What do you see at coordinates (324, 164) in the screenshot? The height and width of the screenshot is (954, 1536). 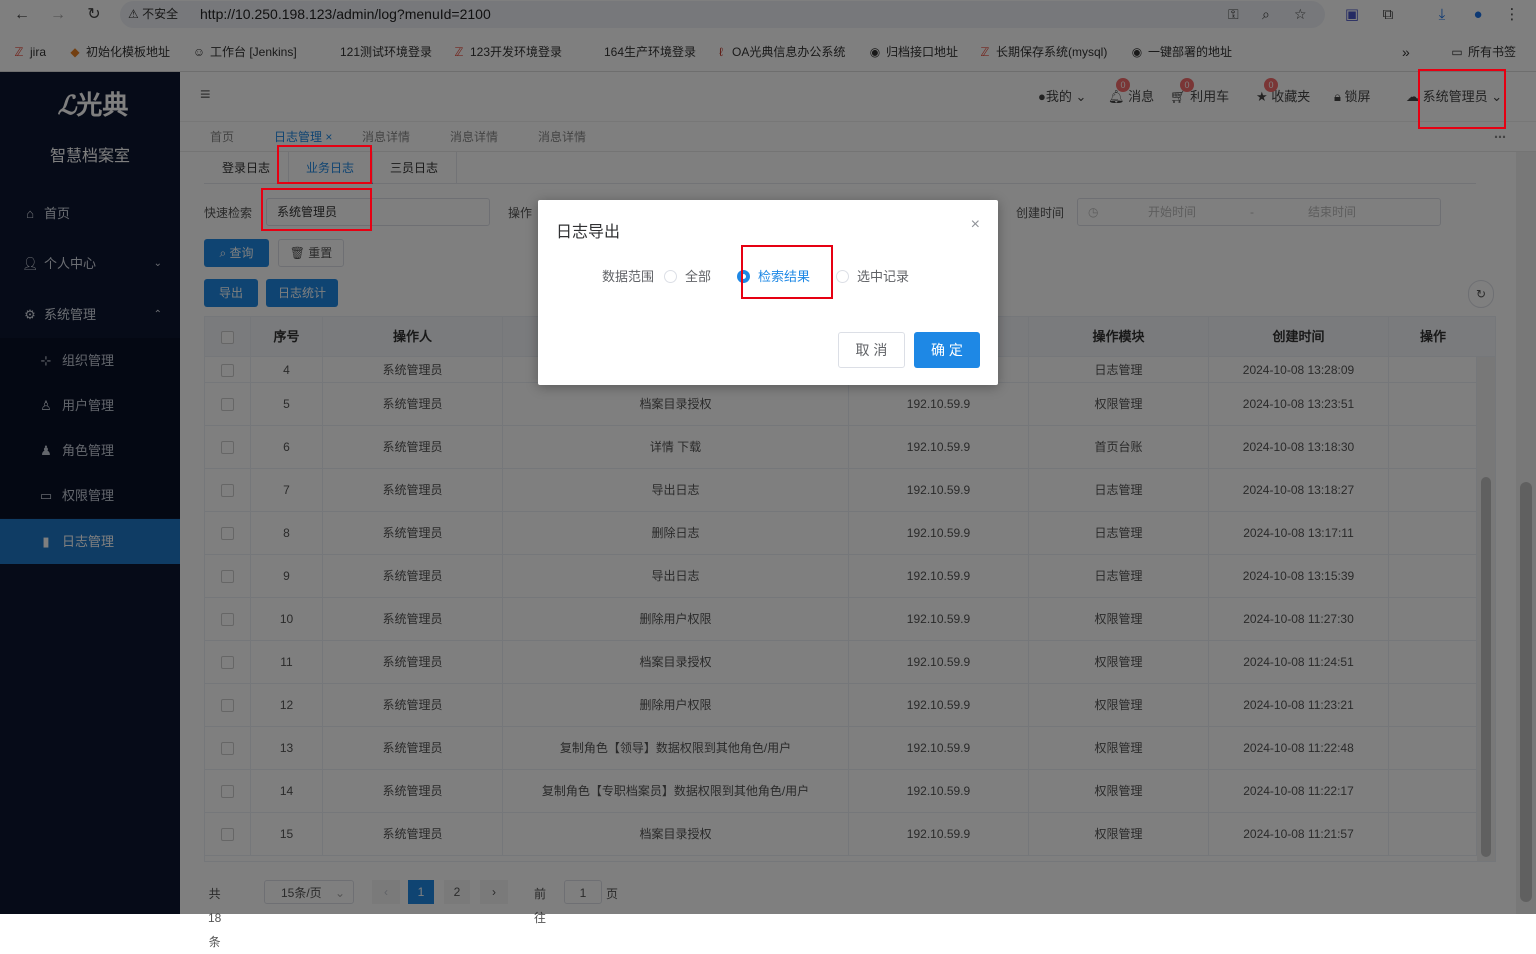 I see `highlight-business-tab` at bounding box center [324, 164].